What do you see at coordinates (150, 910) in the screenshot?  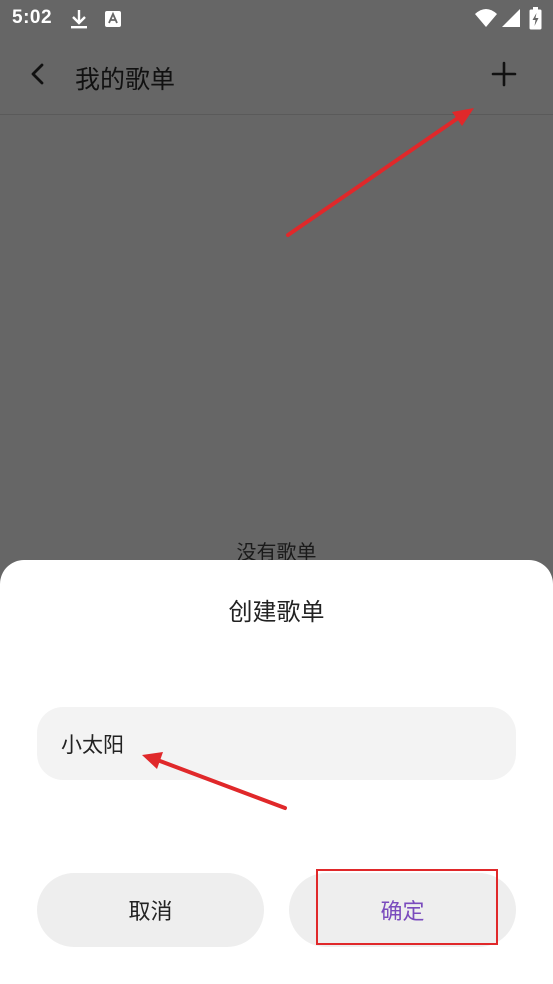 I see `cancel-button: 取消` at bounding box center [150, 910].